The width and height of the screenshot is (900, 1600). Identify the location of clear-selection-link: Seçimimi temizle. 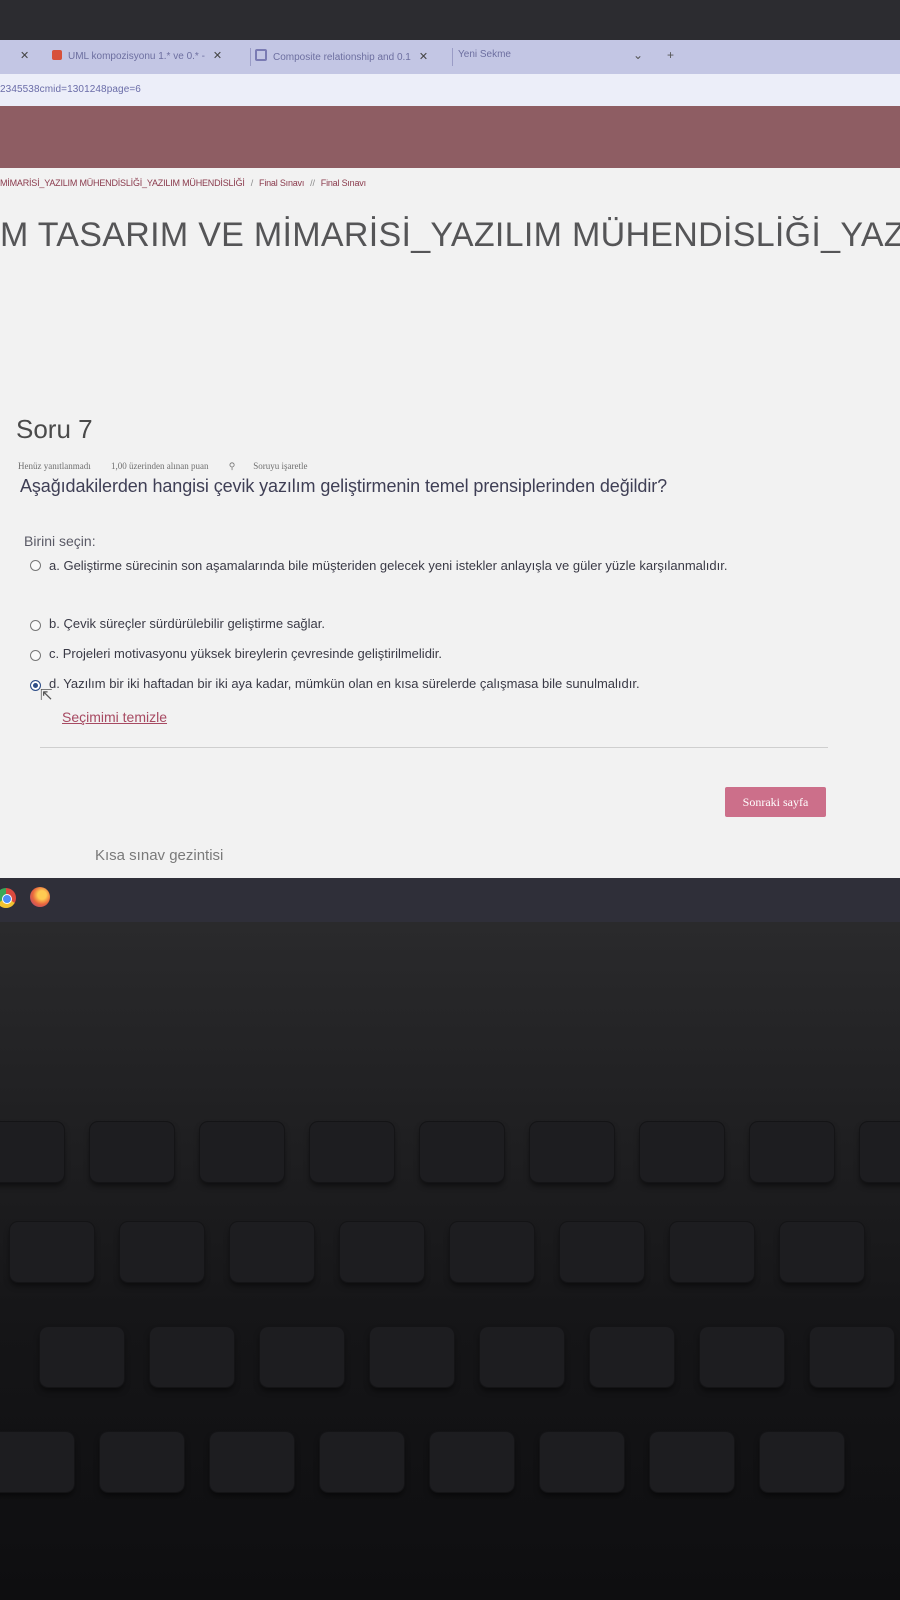
(114, 717).